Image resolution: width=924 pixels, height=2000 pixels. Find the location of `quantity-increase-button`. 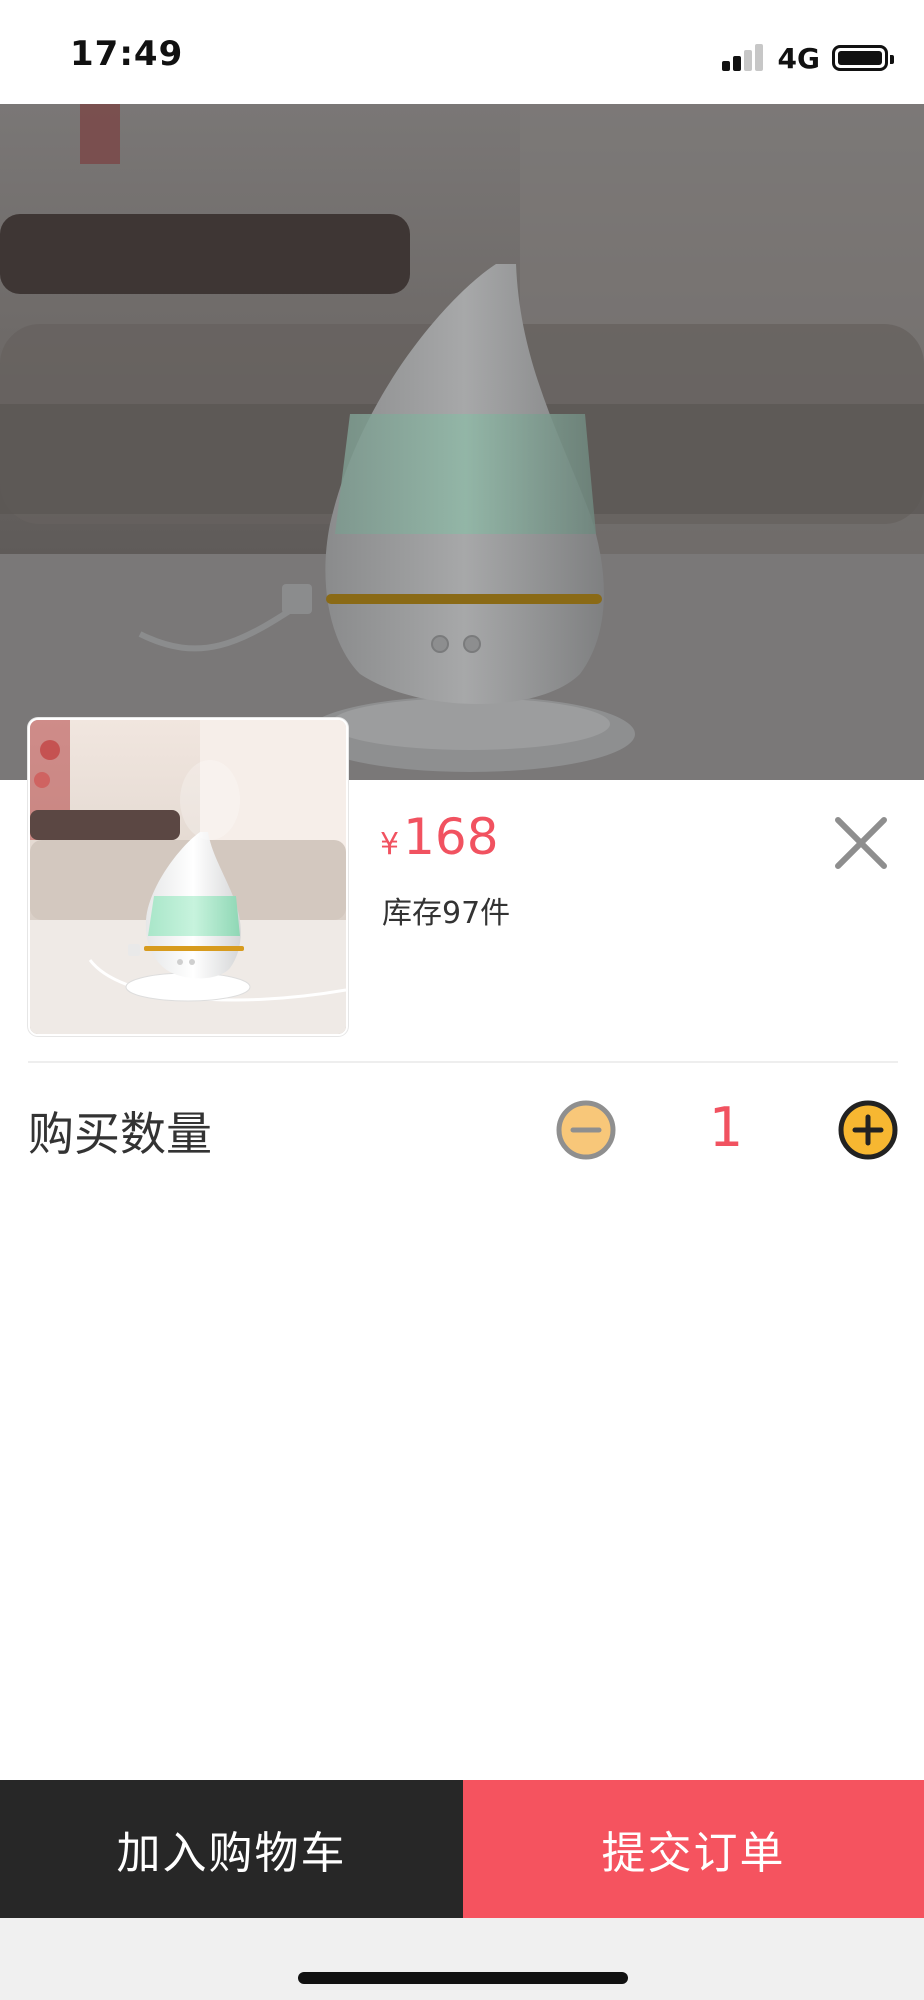

quantity-increase-button is located at coordinates (868, 1130).